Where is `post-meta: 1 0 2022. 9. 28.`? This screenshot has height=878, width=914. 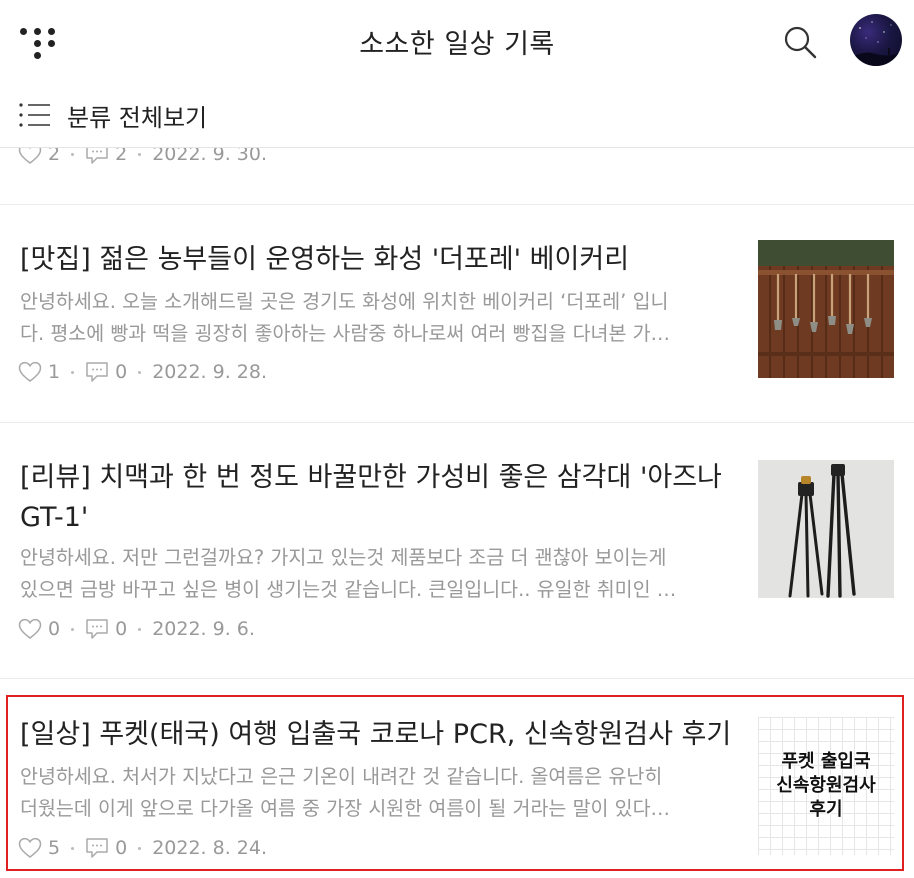 post-meta: 1 0 2022. 9. 28. is located at coordinates (142, 372).